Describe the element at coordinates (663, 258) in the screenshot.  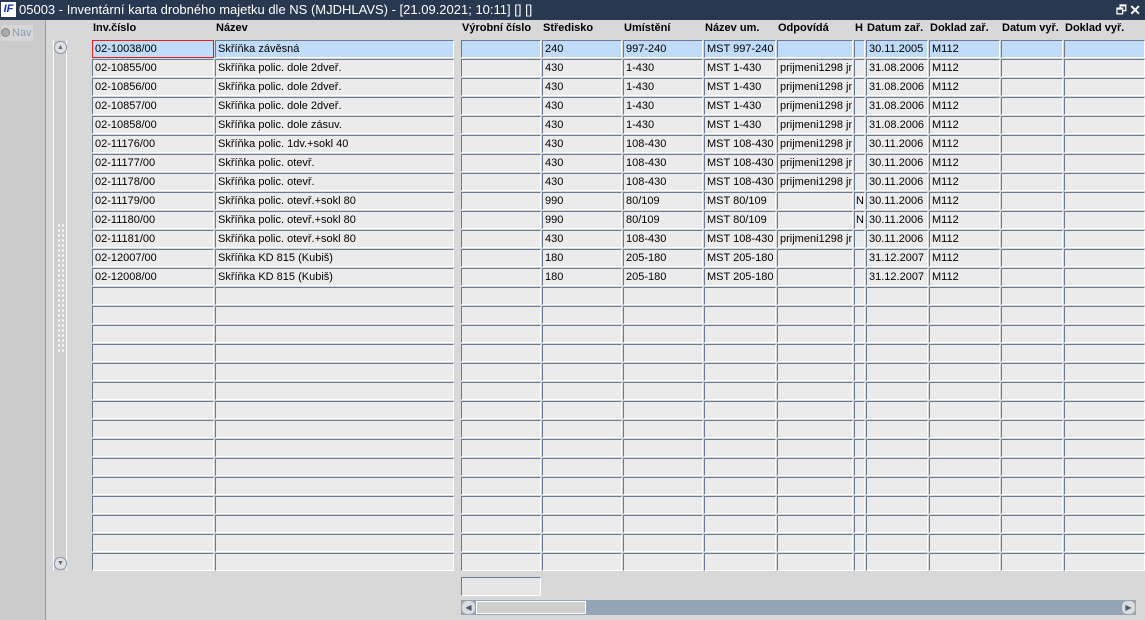
I see `cell-umisteni: 205-180` at that location.